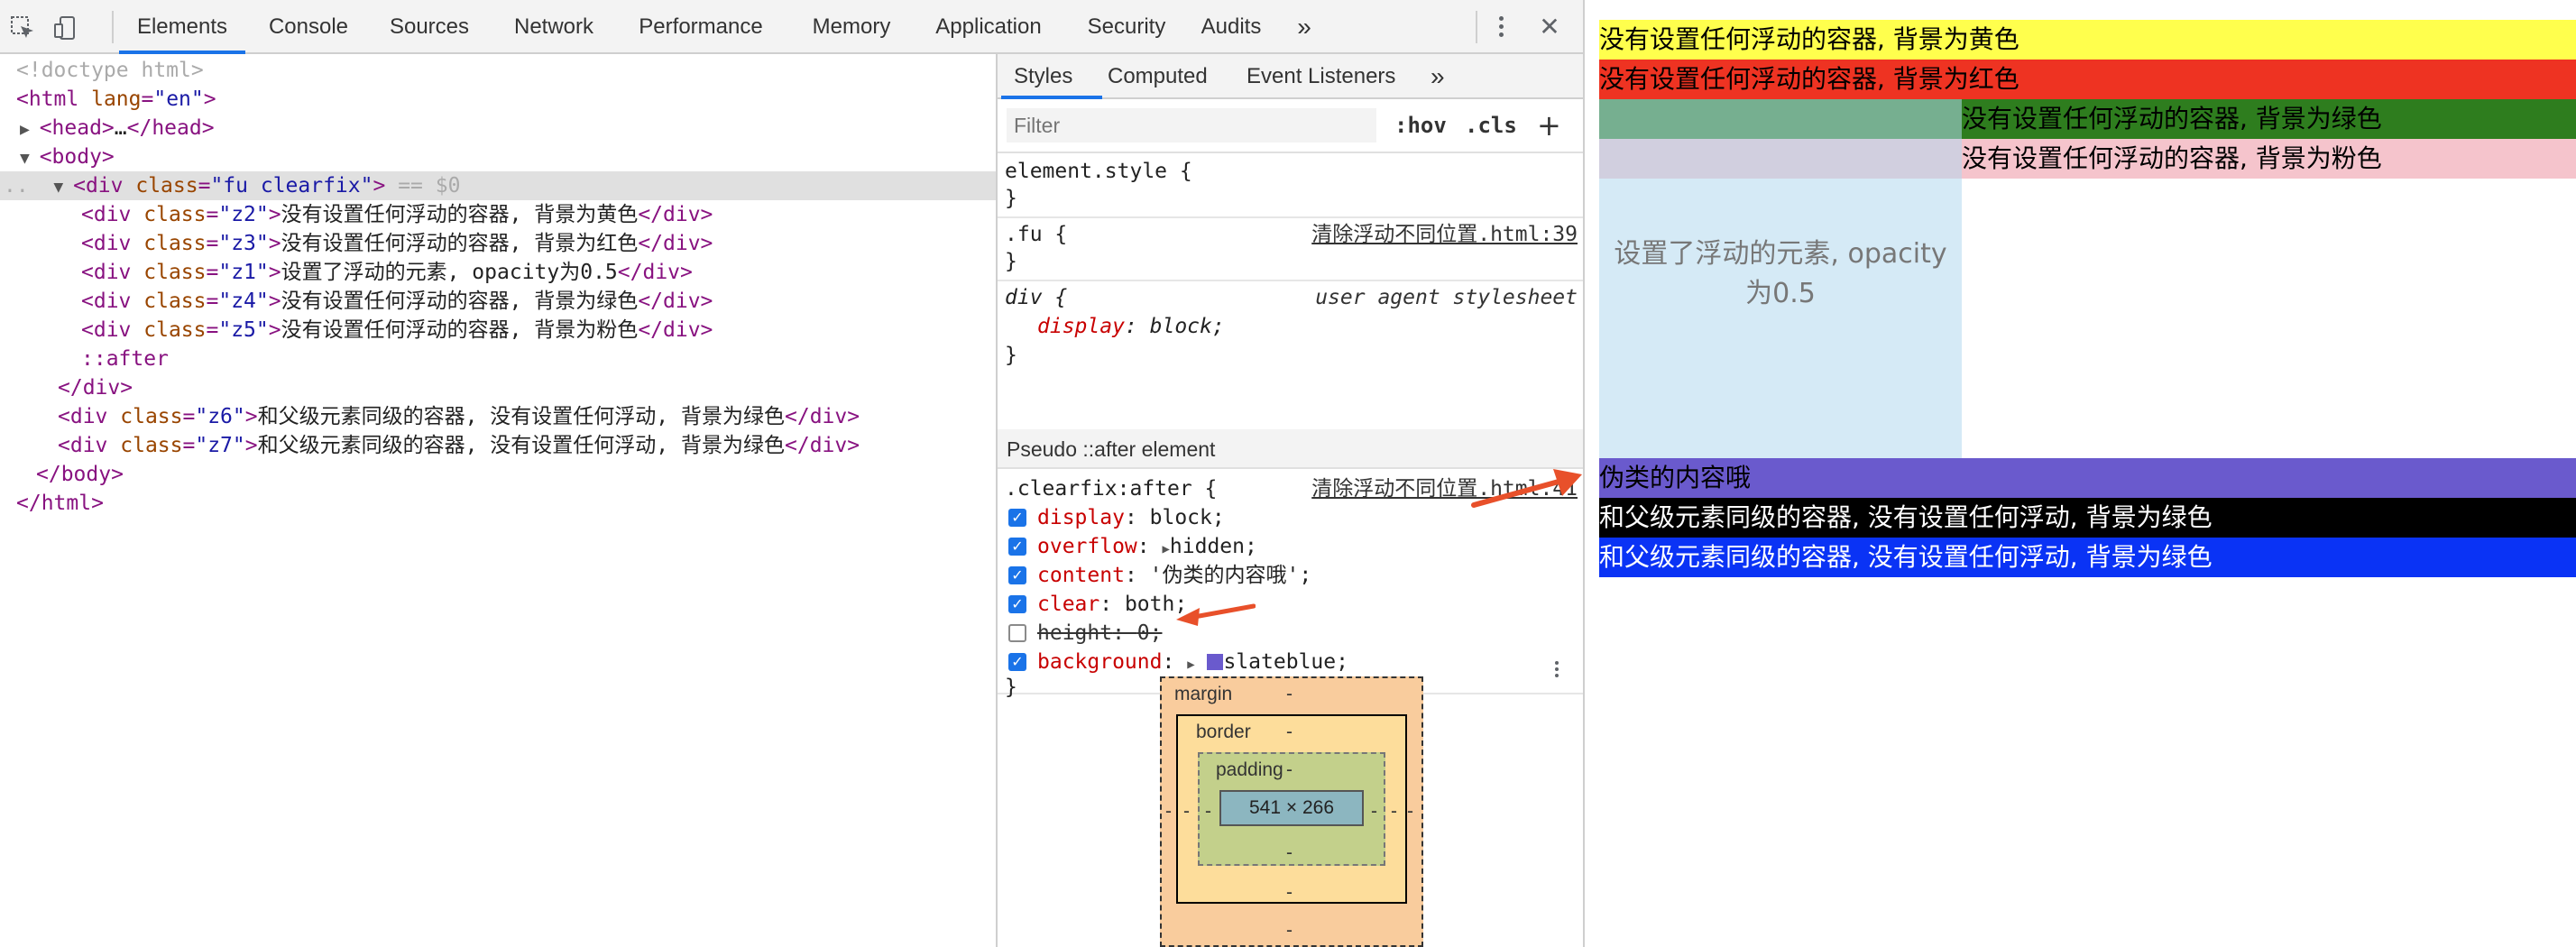  Describe the element at coordinates (1290, 694) in the screenshot. I see `margin-top-value: -` at that location.